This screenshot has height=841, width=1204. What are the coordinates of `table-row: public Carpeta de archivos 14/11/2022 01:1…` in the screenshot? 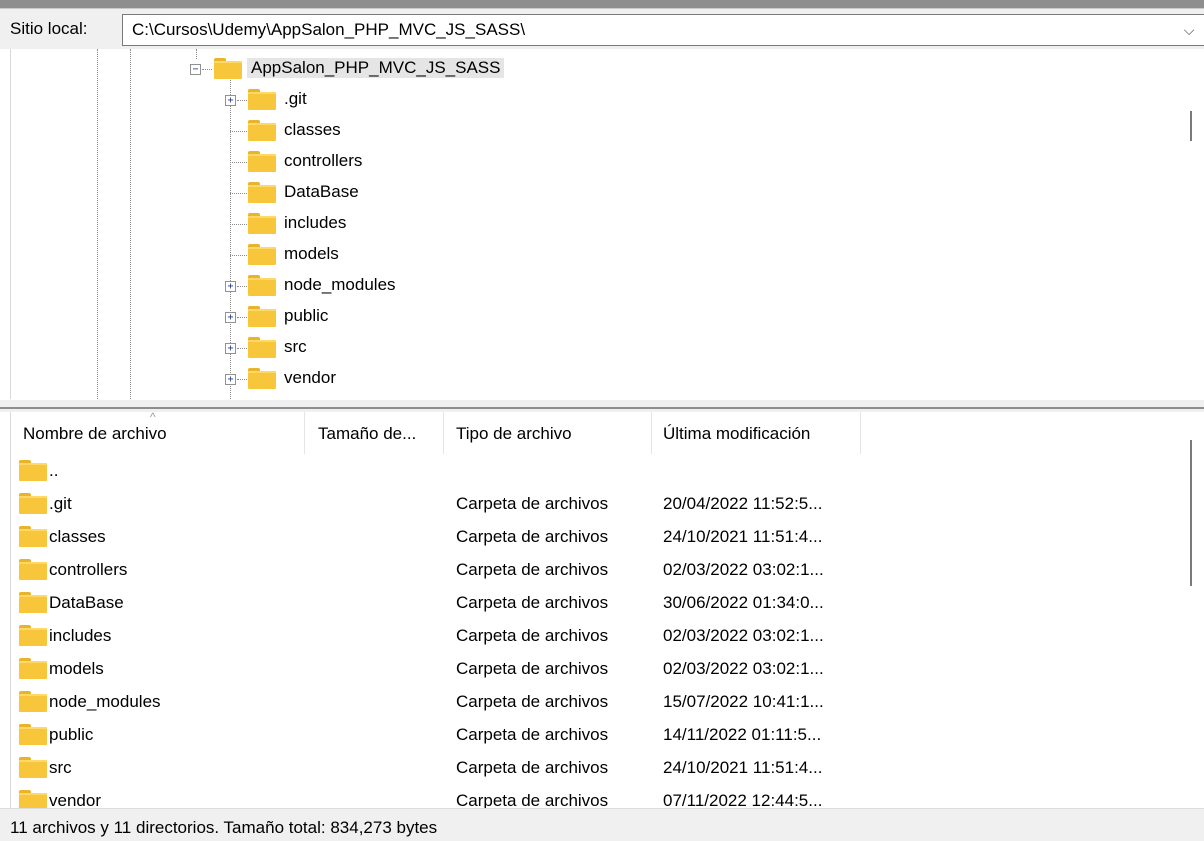 It's located at (607, 734).